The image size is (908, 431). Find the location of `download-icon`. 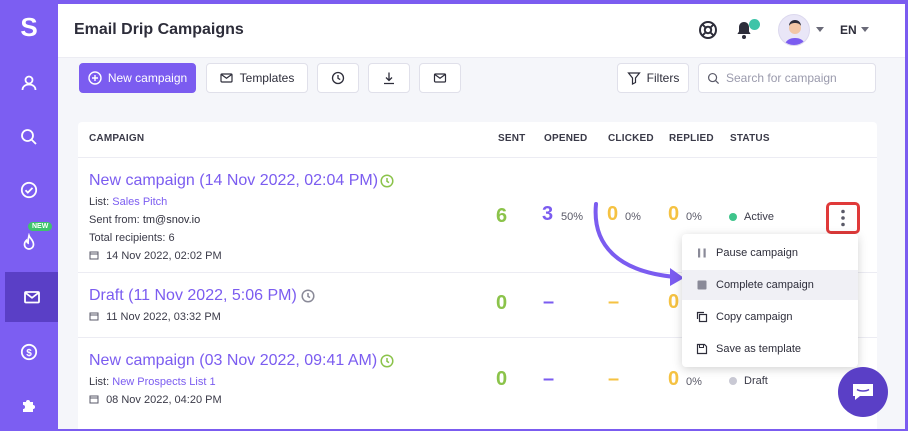

download-icon is located at coordinates (389, 78).